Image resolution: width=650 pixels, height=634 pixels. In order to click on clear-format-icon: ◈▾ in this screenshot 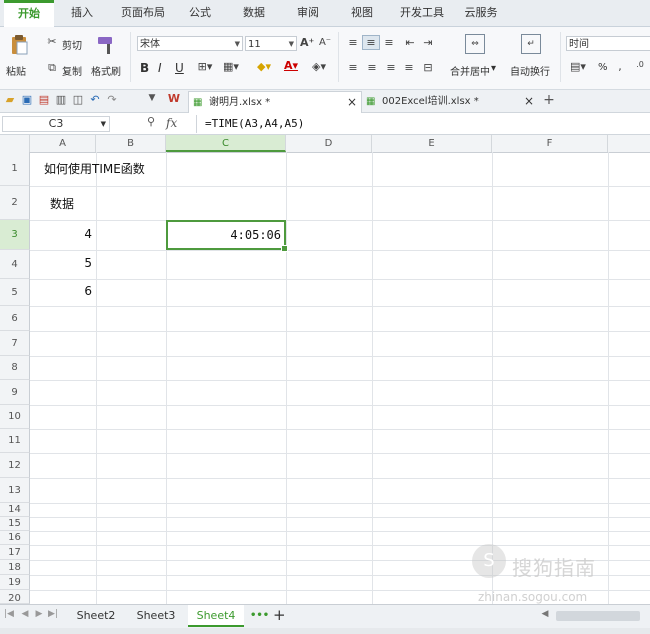, I will do `click(319, 66)`.